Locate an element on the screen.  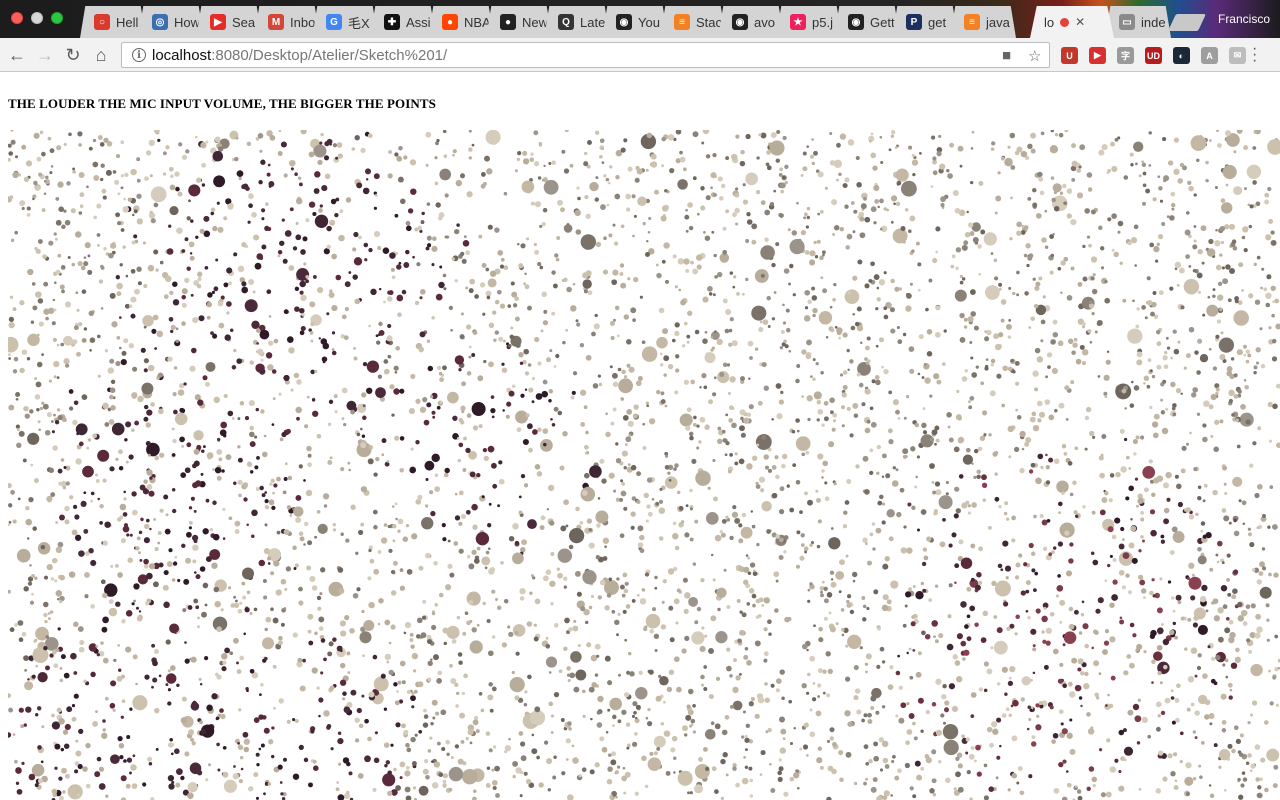
mail-ext-icon: ✉ is located at coordinates (1237, 55).